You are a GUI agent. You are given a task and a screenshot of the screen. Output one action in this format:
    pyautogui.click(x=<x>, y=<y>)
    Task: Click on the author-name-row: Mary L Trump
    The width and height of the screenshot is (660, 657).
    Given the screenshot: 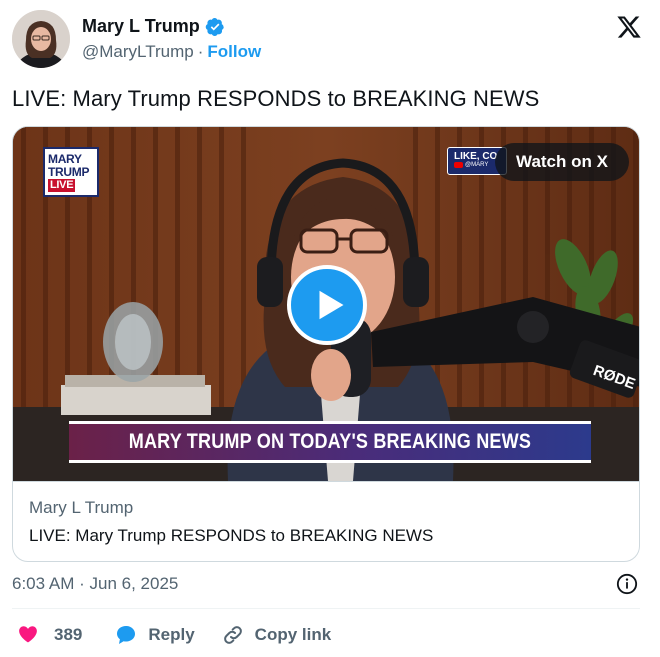 What is the action you would take?
    pyautogui.click(x=153, y=26)
    